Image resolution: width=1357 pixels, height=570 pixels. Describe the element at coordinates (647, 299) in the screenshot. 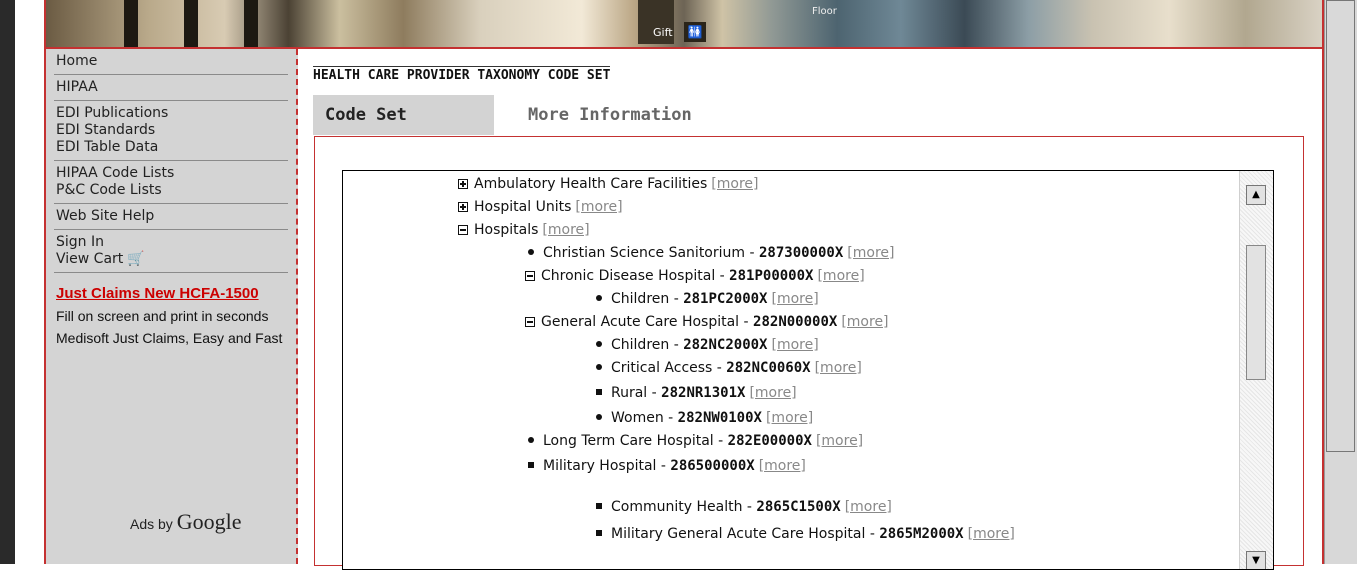

I see `tree-item-label: Children -` at that location.